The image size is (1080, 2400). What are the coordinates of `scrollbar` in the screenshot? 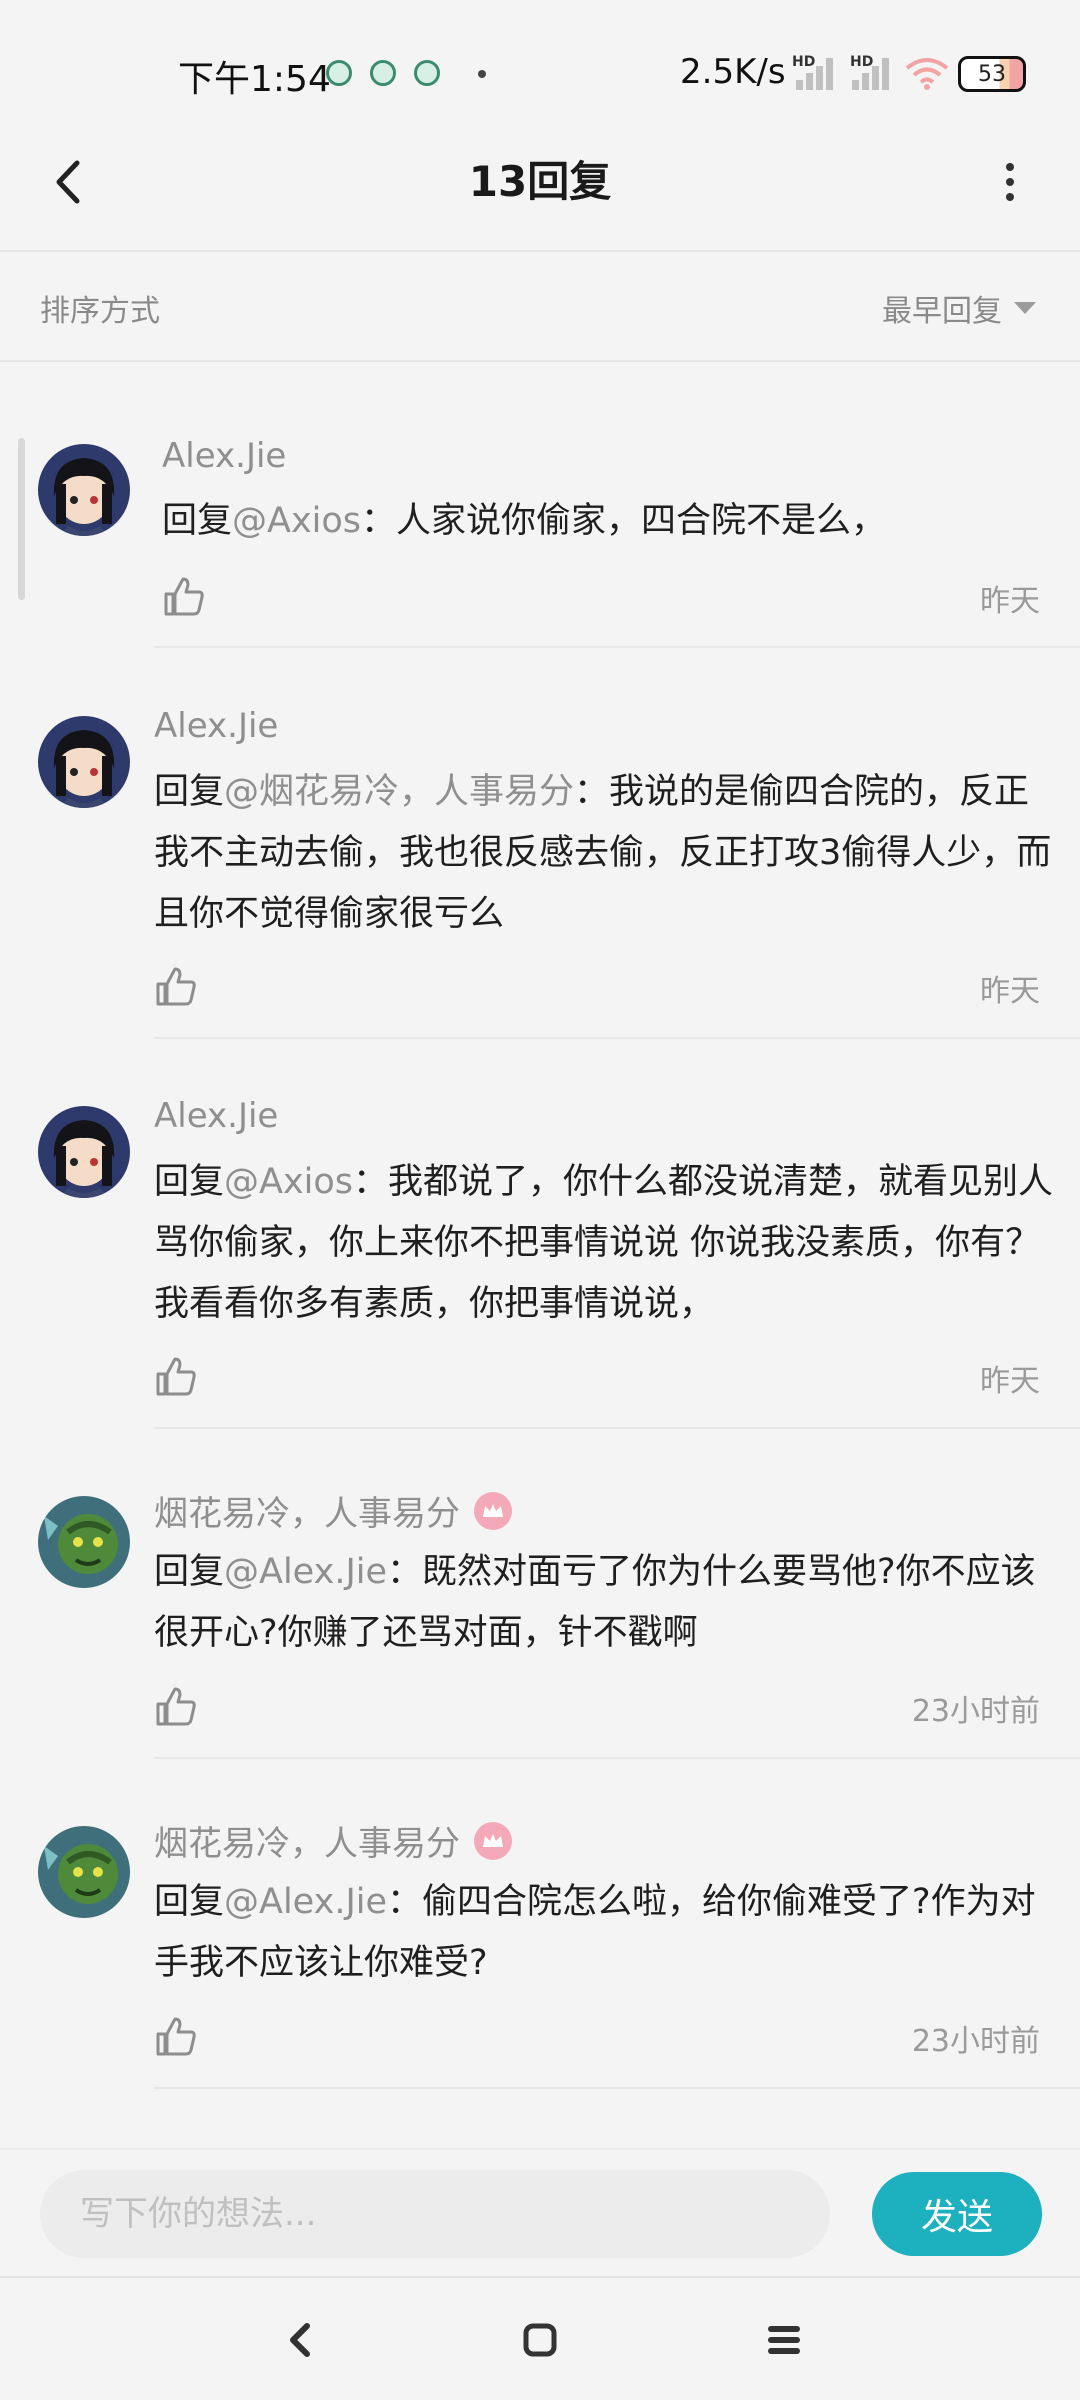 It's located at (21, 519).